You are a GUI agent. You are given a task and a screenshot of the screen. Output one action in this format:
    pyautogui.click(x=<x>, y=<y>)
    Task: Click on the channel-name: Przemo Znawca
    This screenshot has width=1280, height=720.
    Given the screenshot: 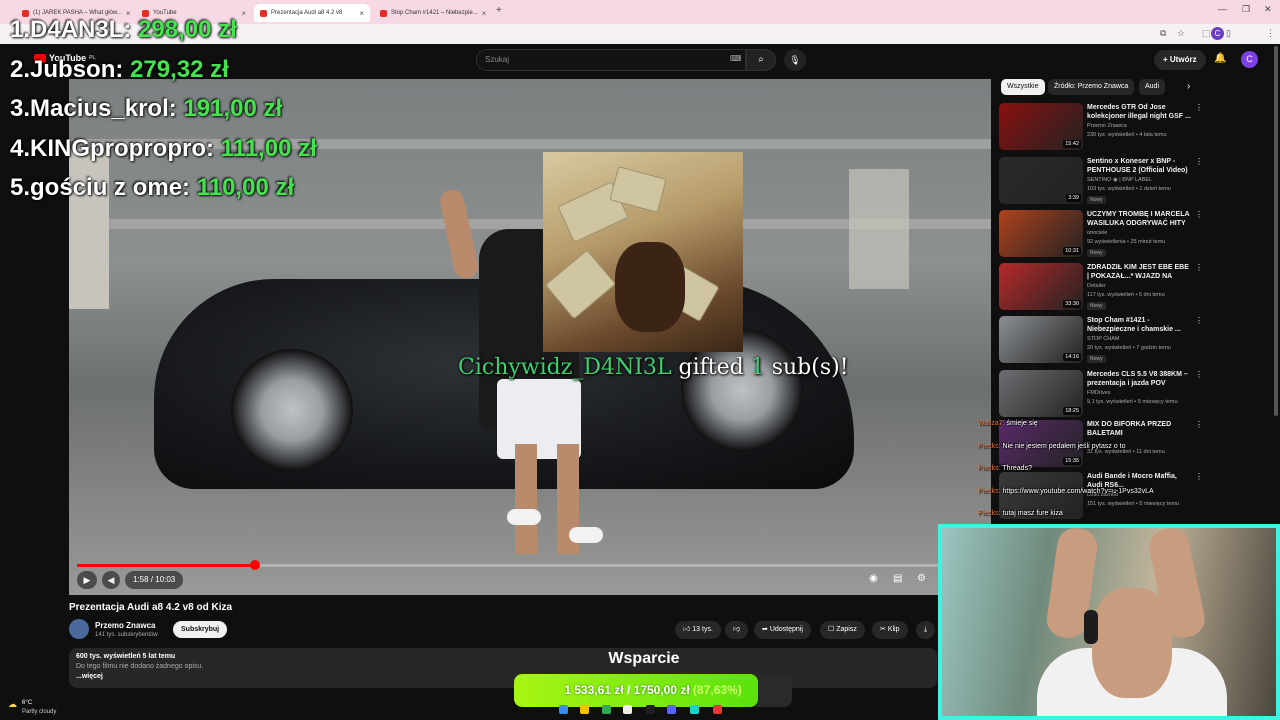 What is the action you would take?
    pyautogui.click(x=125, y=625)
    